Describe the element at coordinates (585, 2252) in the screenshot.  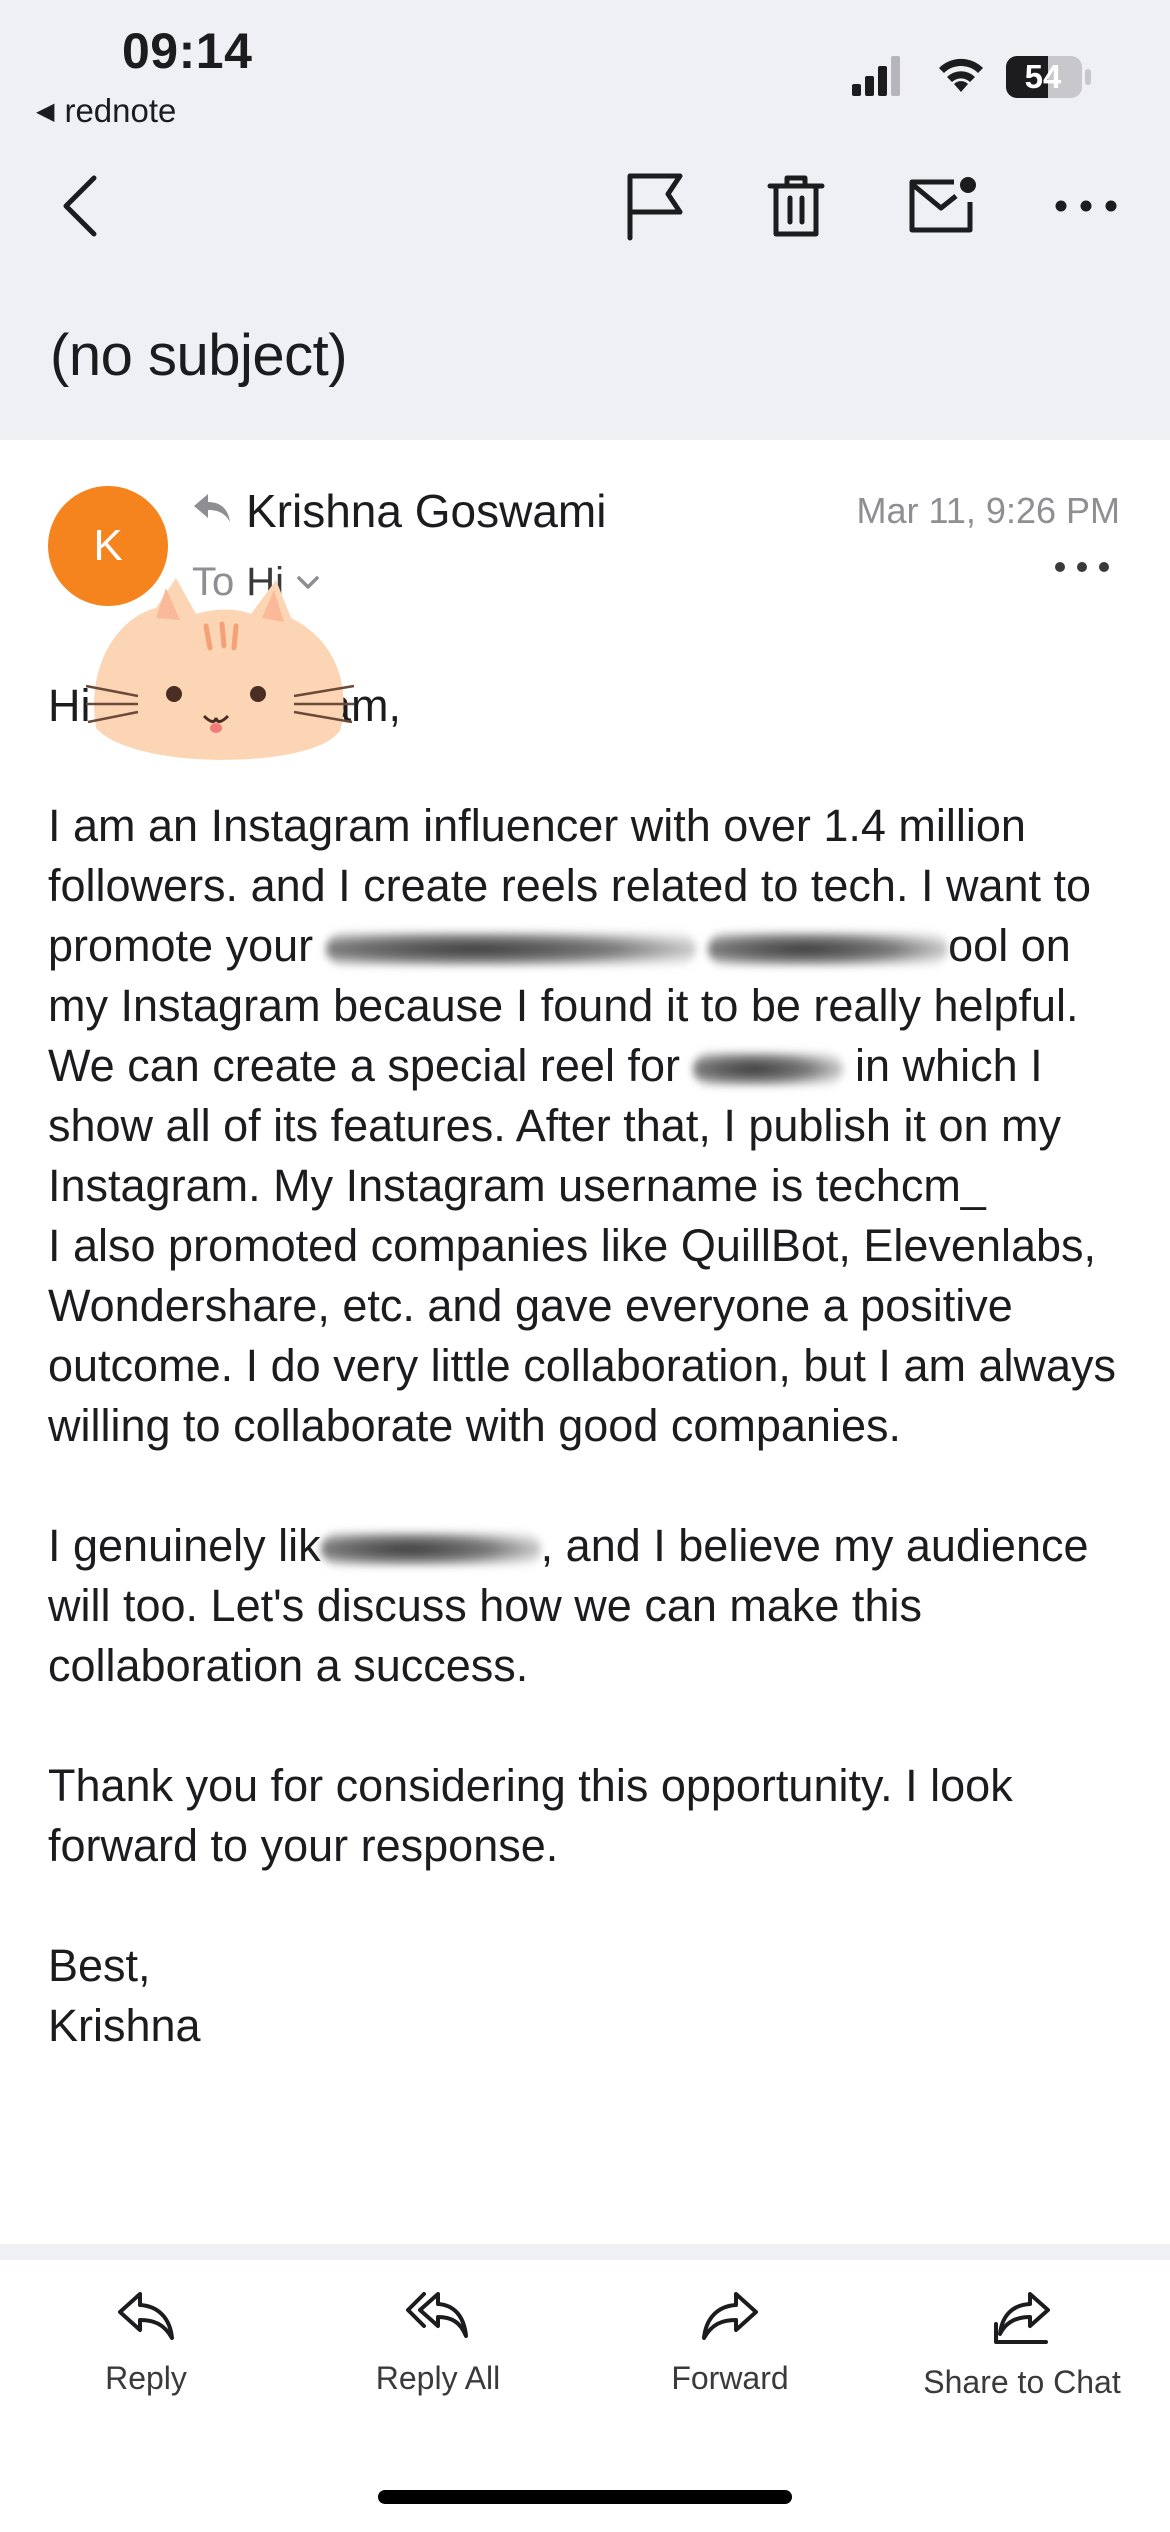
I see `section-divider` at that location.